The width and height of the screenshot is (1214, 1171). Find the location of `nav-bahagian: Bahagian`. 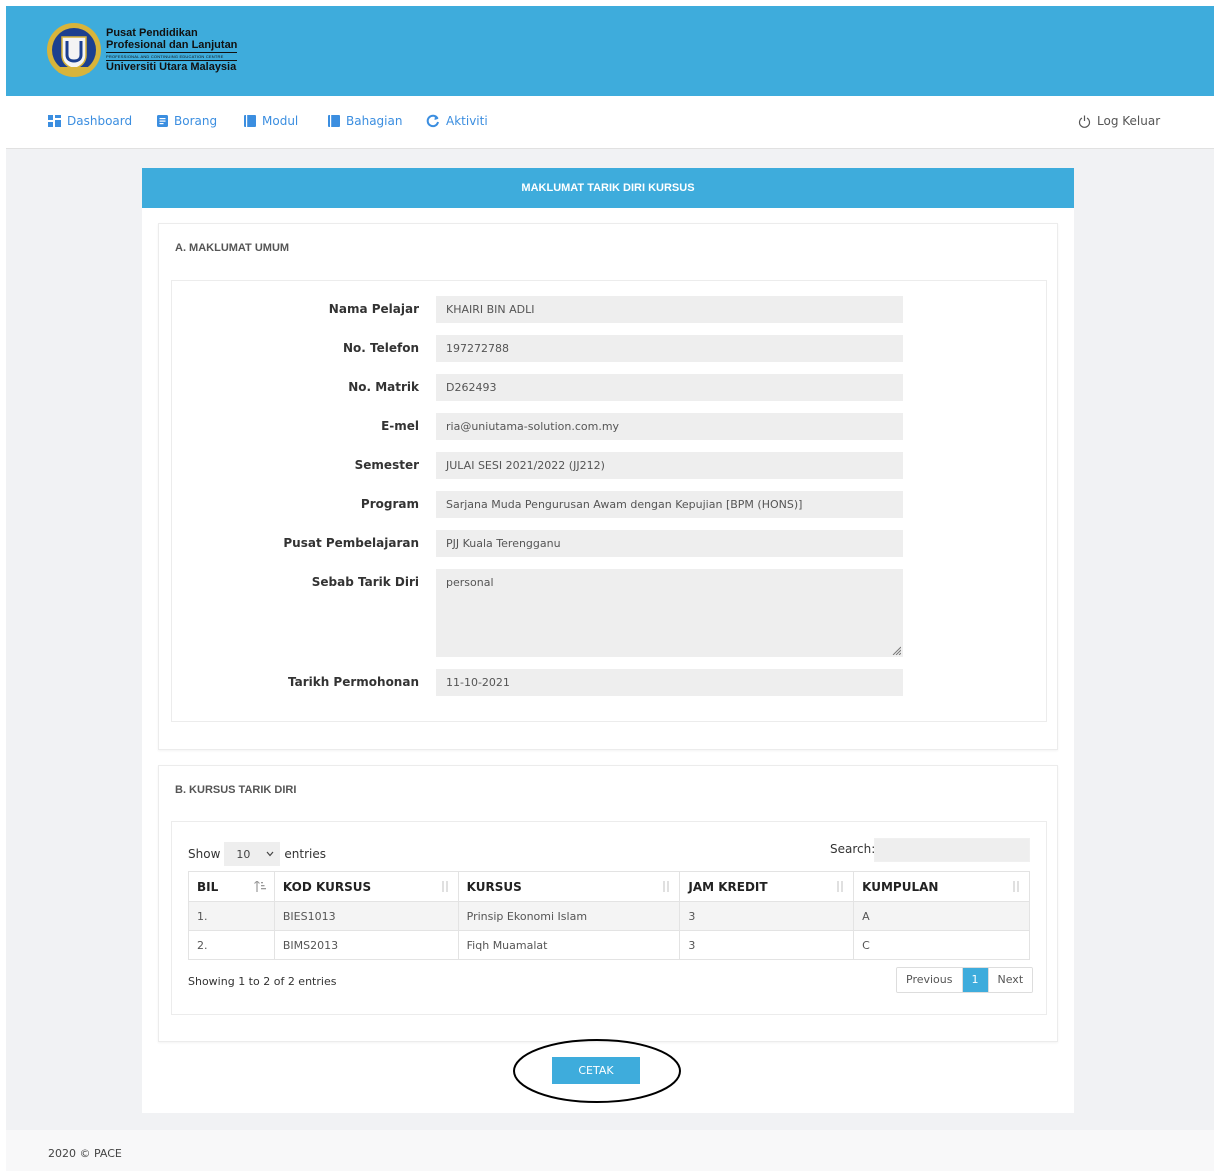

nav-bahagian: Bahagian is located at coordinates (365, 121).